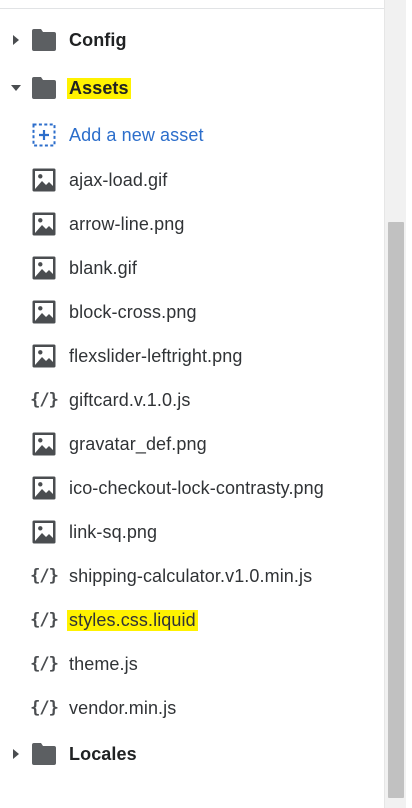 This screenshot has width=412, height=808. I want to click on right-gutter, so click(409, 404).